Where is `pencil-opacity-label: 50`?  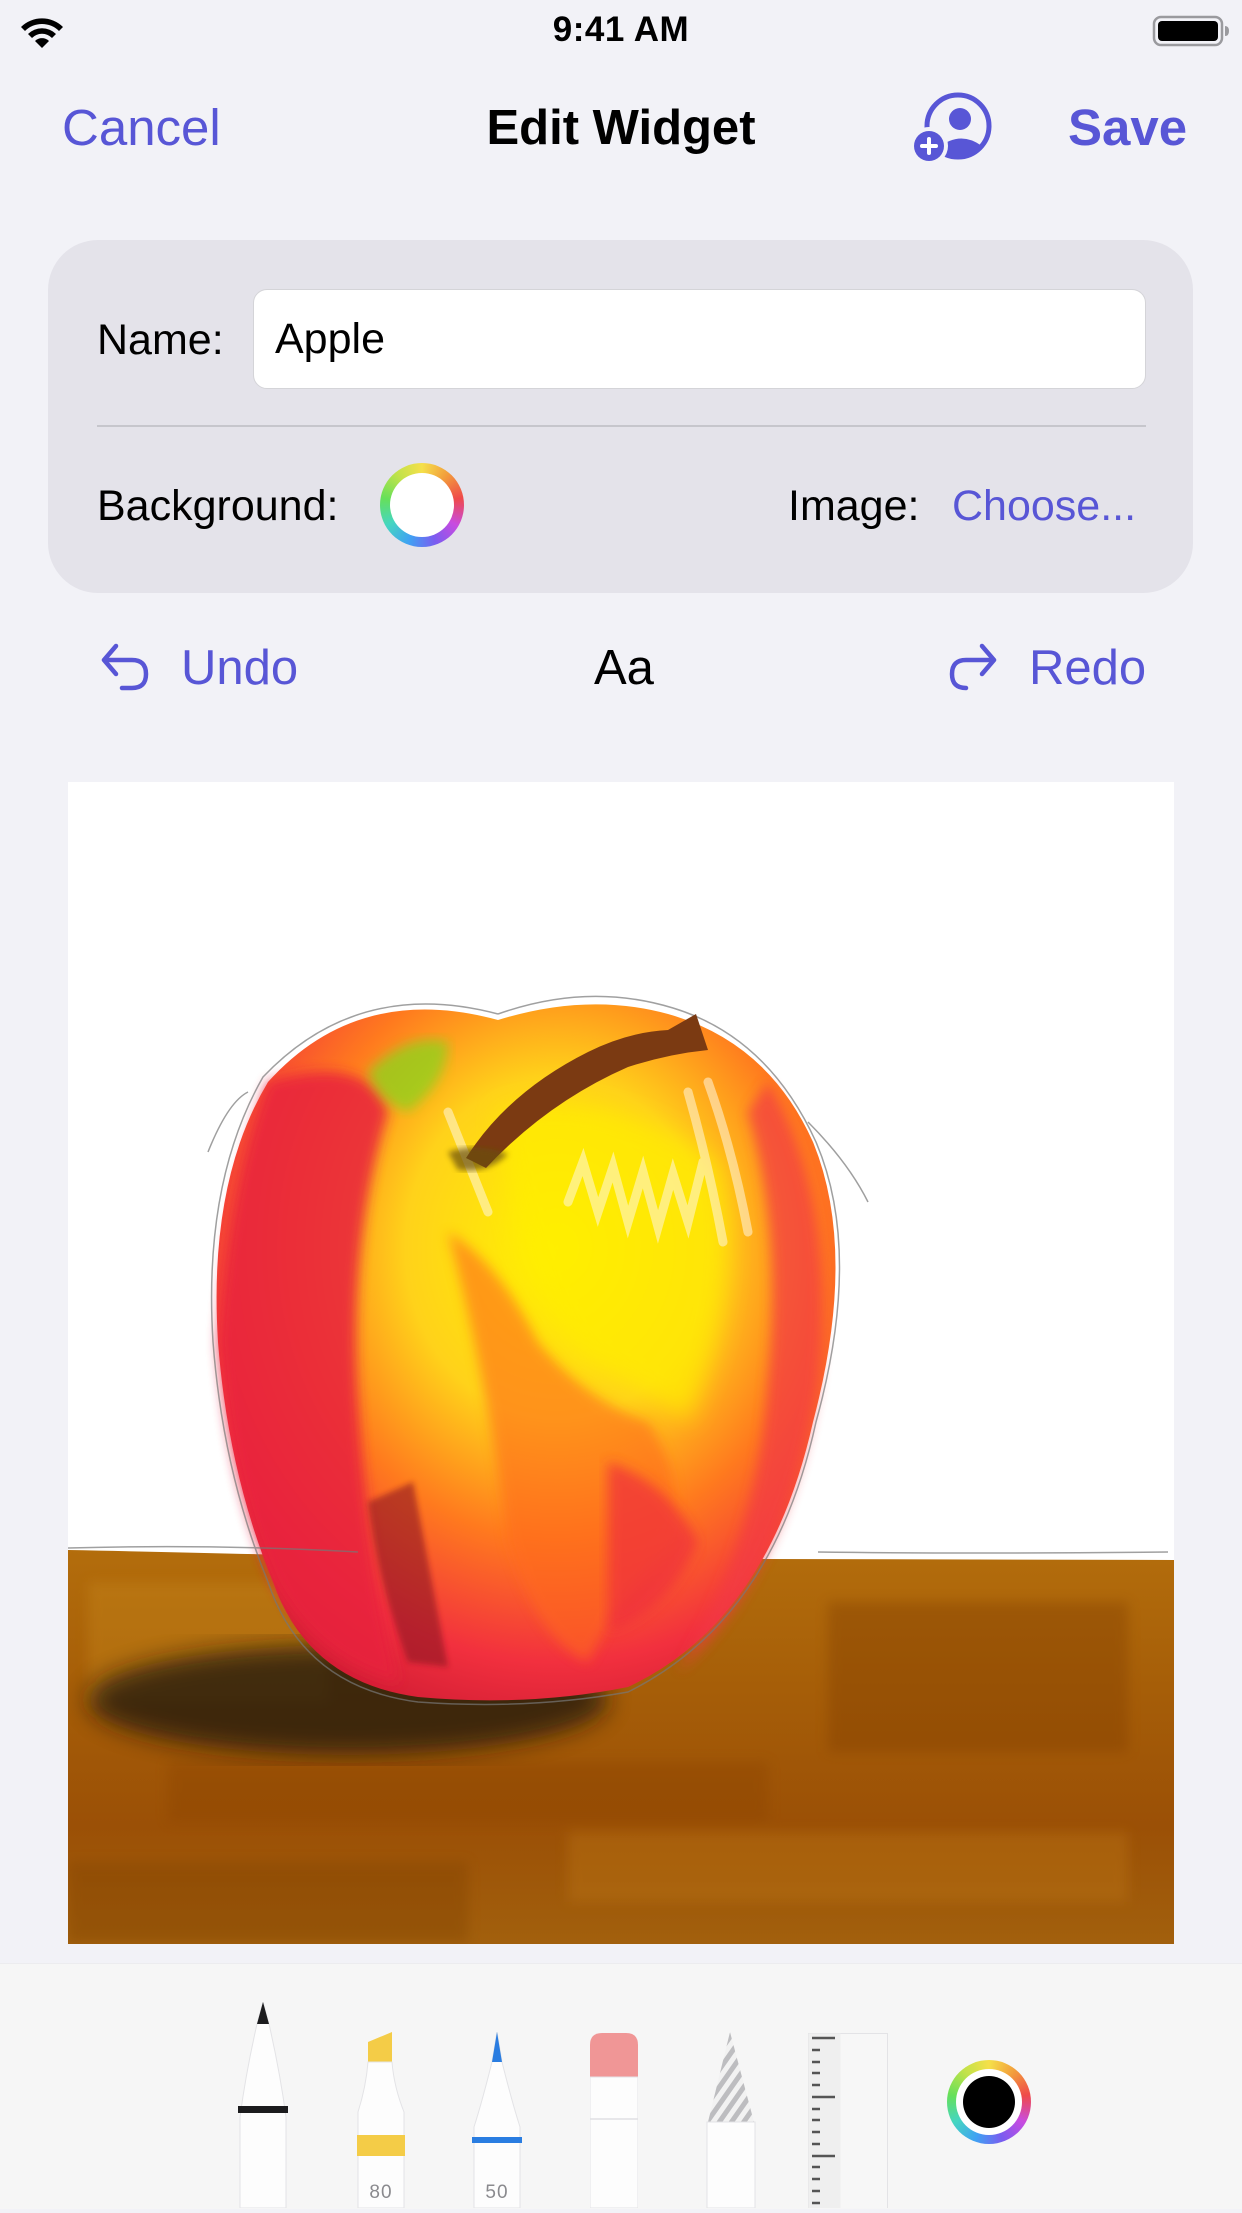
pencil-opacity-label: 50 is located at coordinates (497, 2192).